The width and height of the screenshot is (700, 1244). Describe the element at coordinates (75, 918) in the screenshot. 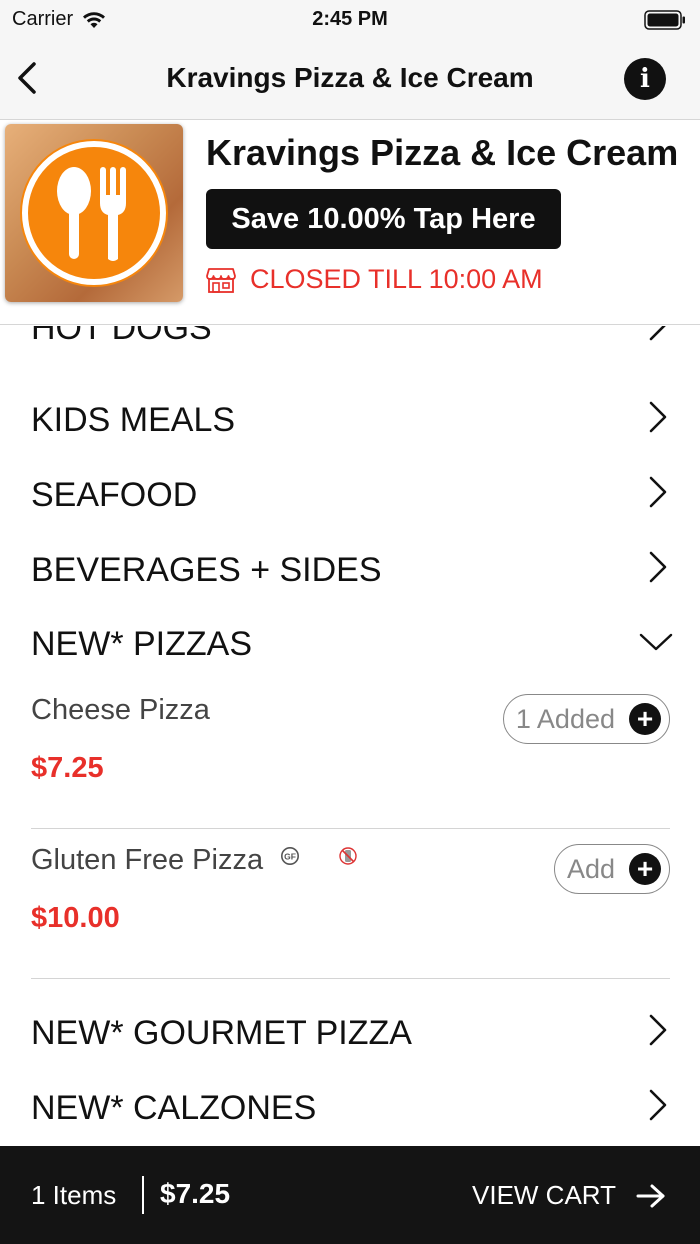

I see `item-price: $10.00` at that location.